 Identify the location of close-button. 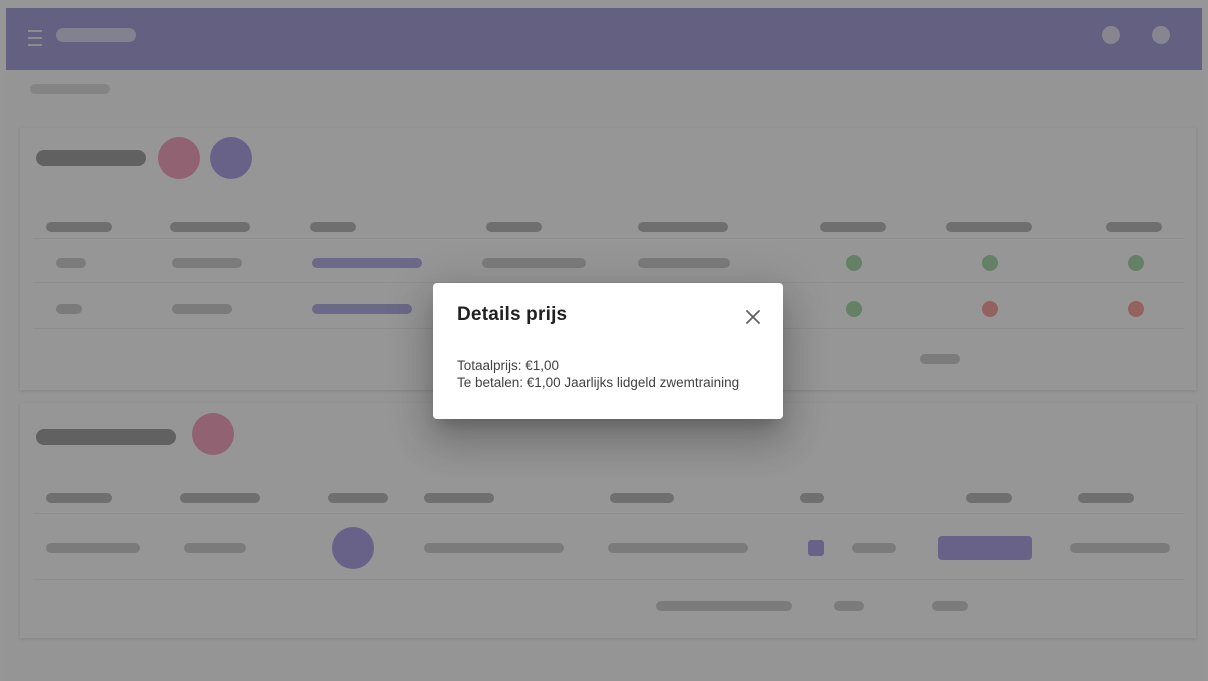
(753, 317).